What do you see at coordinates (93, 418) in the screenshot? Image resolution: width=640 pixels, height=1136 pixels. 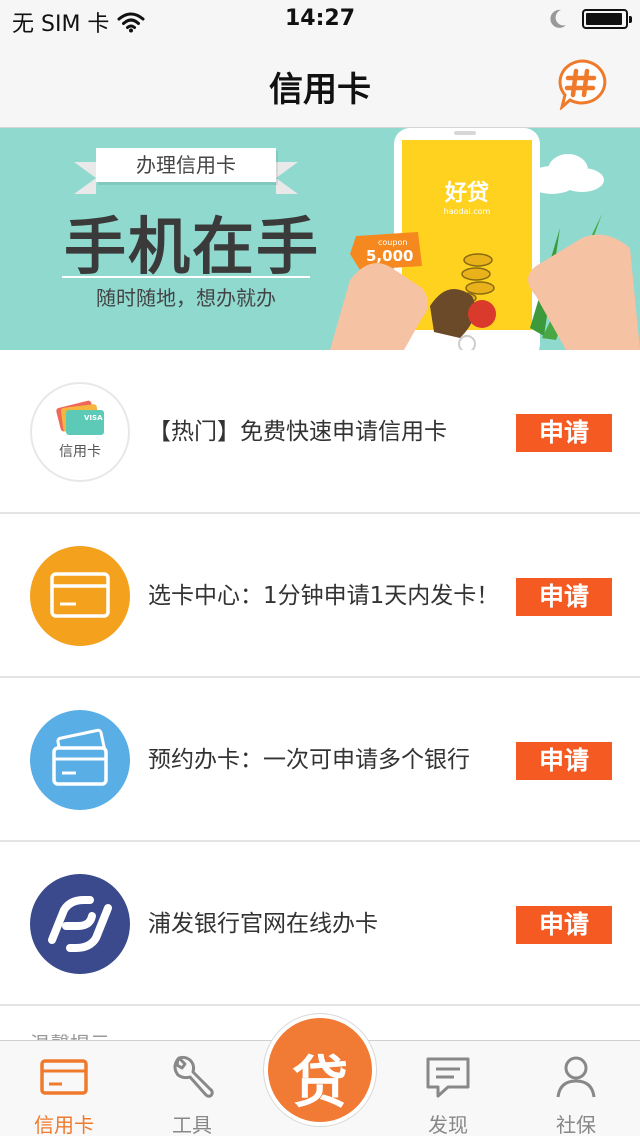 I see `svg-text: VISA` at bounding box center [93, 418].